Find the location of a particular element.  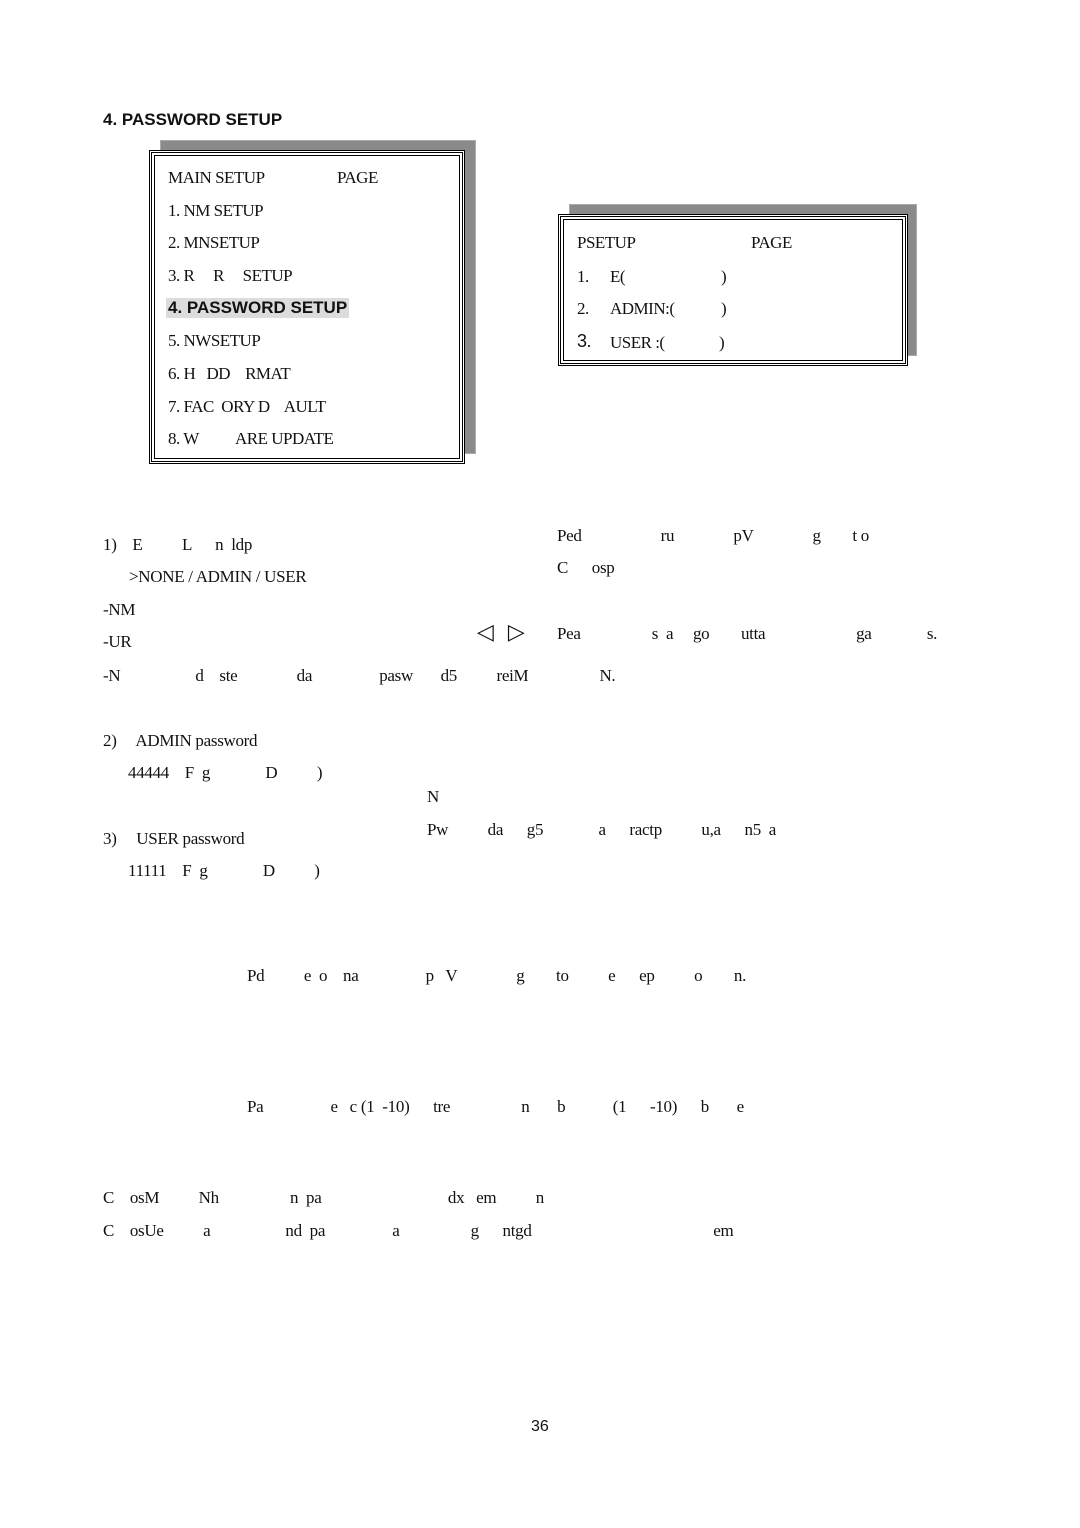

pw-menu-header-right: PAGE is located at coordinates (771, 242).